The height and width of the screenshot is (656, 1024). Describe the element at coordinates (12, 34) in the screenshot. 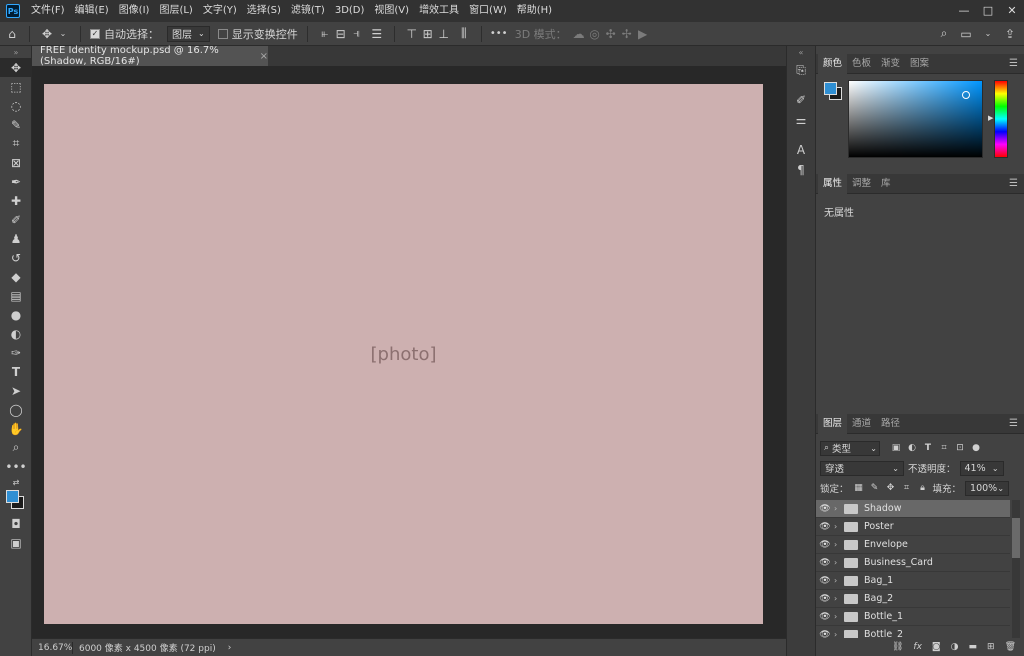

I see `home-icon: ⌂` at that location.